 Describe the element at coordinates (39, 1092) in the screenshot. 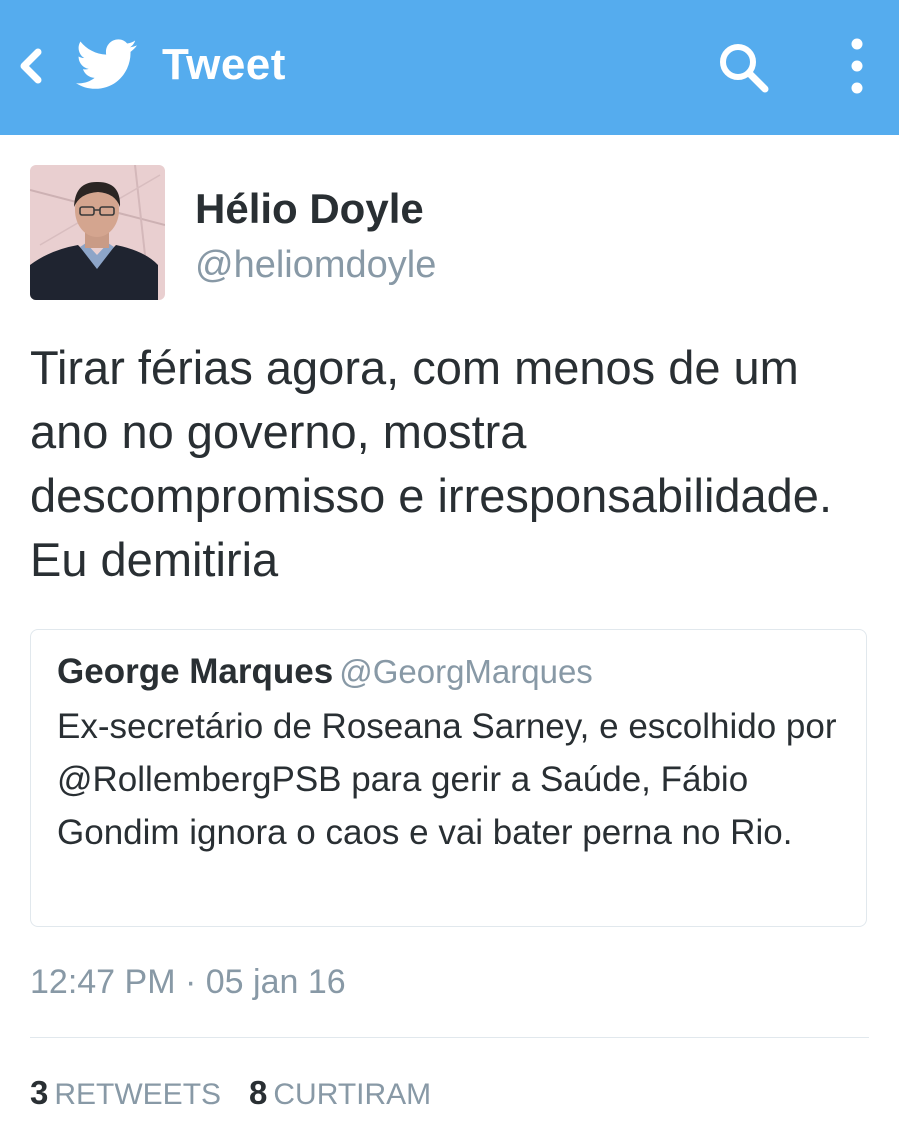

I see `retweets-count: 3` at that location.